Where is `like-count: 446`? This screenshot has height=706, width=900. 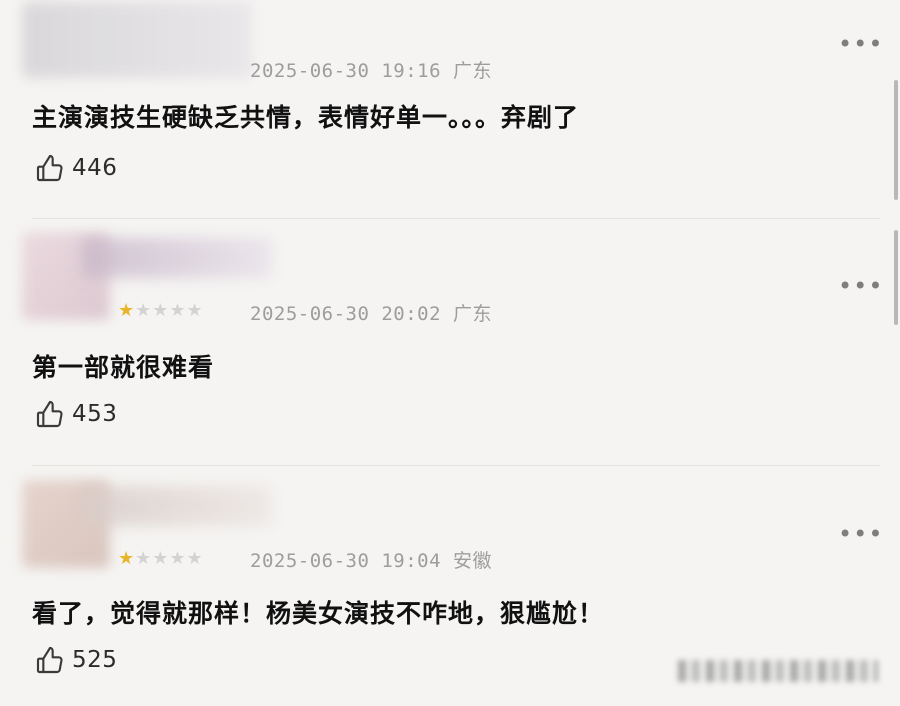 like-count: 446 is located at coordinates (95, 168).